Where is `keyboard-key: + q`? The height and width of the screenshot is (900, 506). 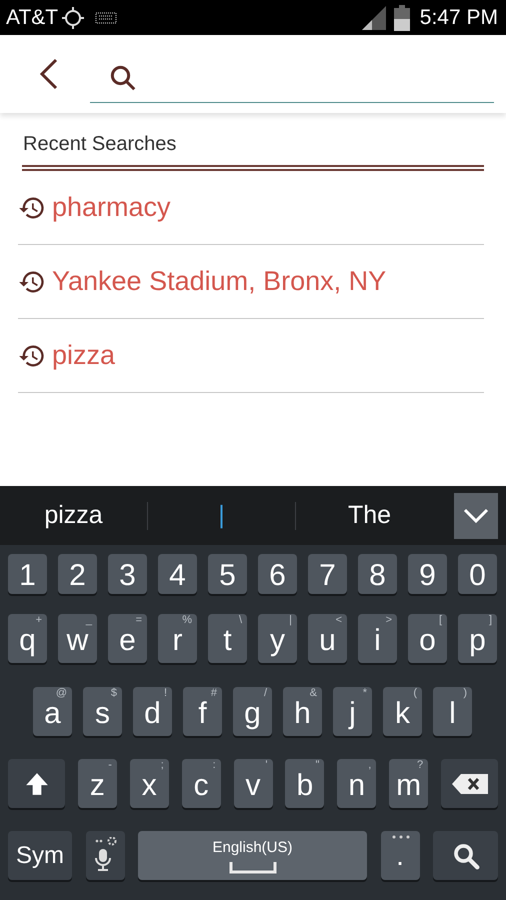
keyboard-key: + q is located at coordinates (27, 638).